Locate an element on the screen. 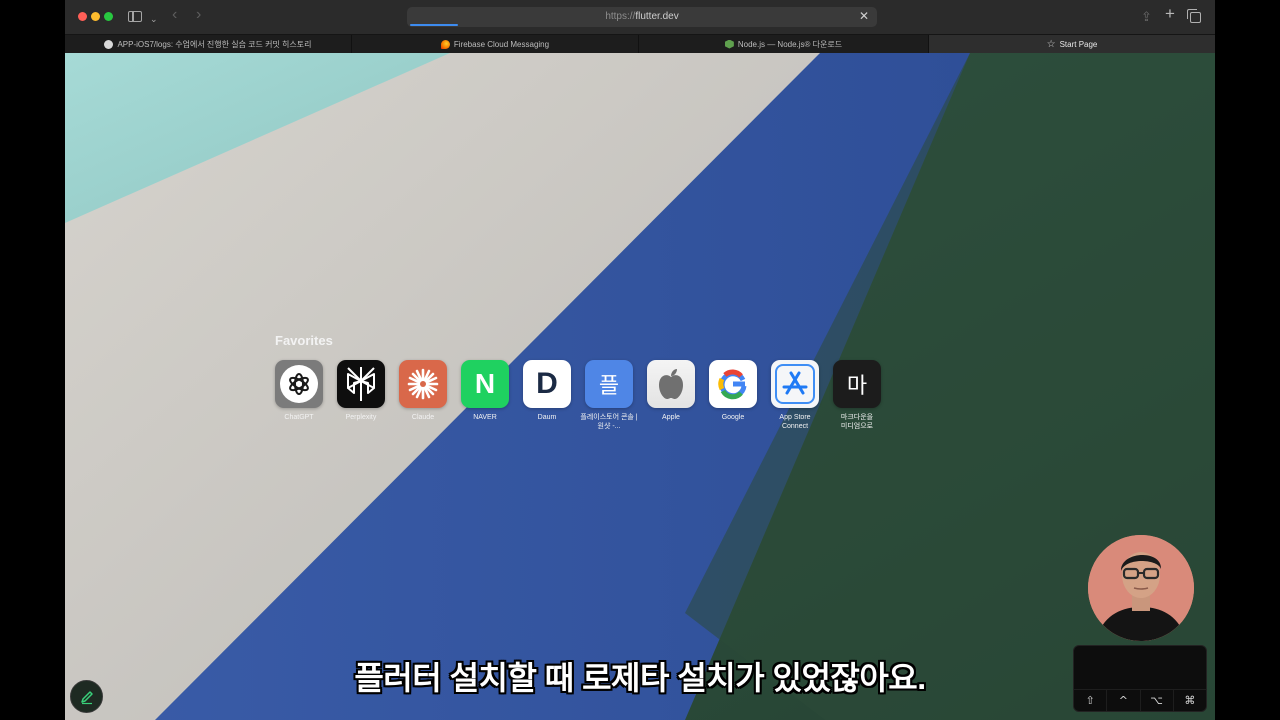  favorite-label: Daum is located at coordinates (547, 417).